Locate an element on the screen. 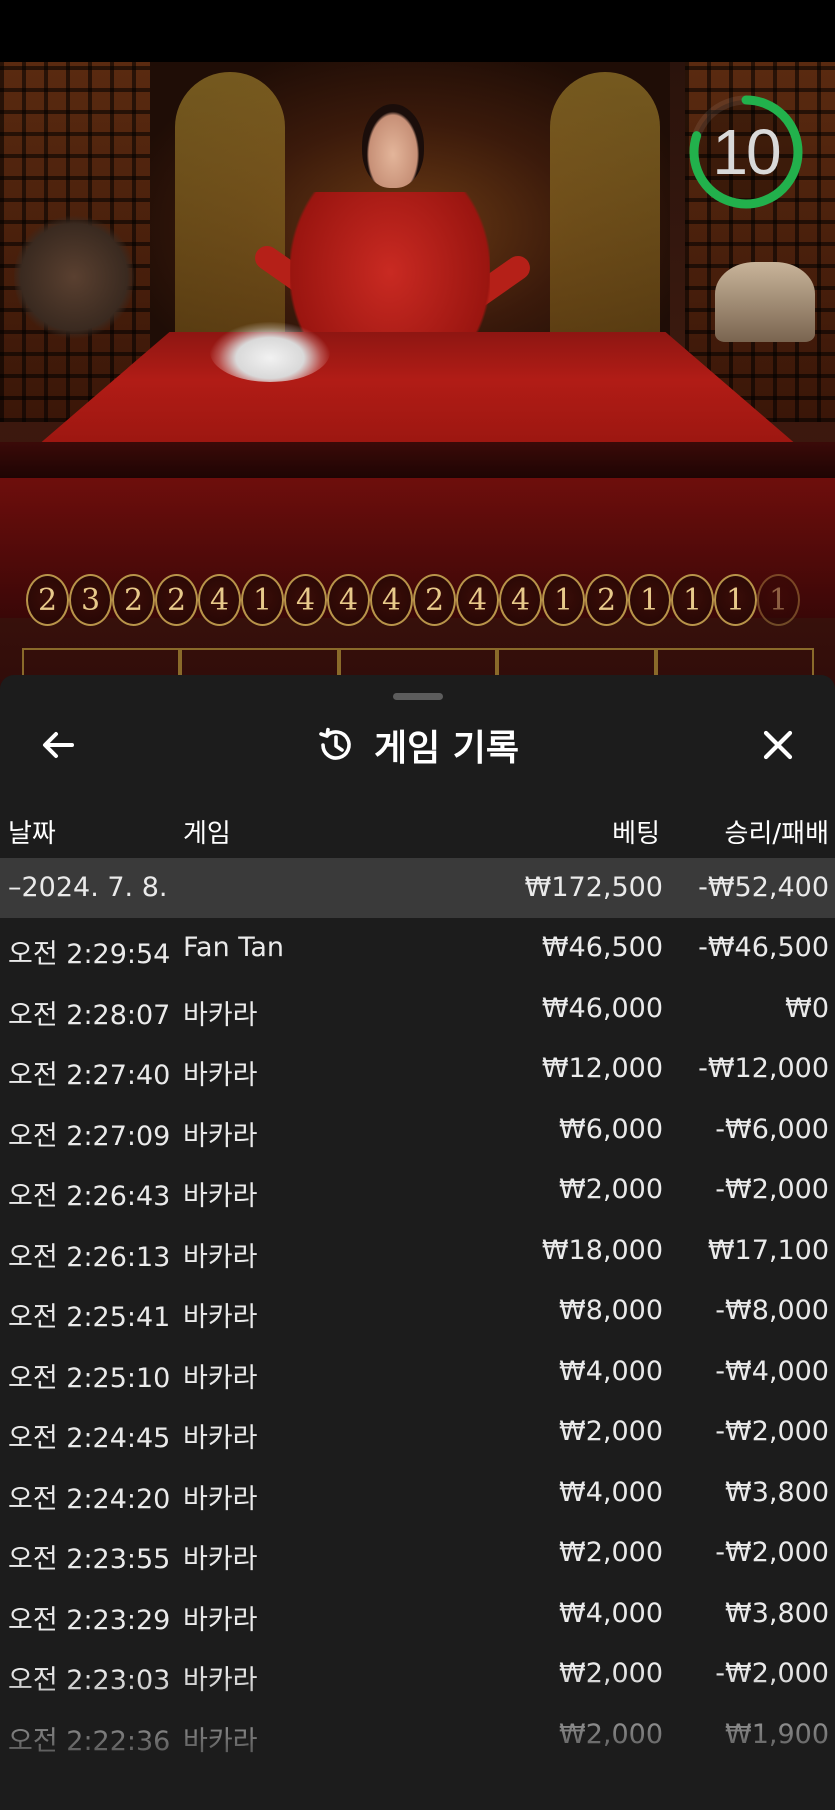  countdown-timer: 10 is located at coordinates (746, 152).